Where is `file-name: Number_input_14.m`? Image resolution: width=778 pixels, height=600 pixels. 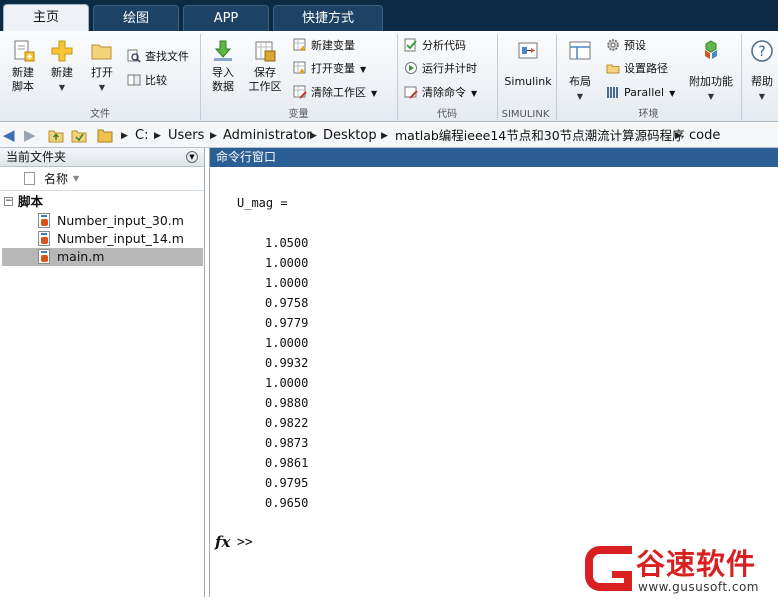
file-name: Number_input_14.m is located at coordinates (120, 238).